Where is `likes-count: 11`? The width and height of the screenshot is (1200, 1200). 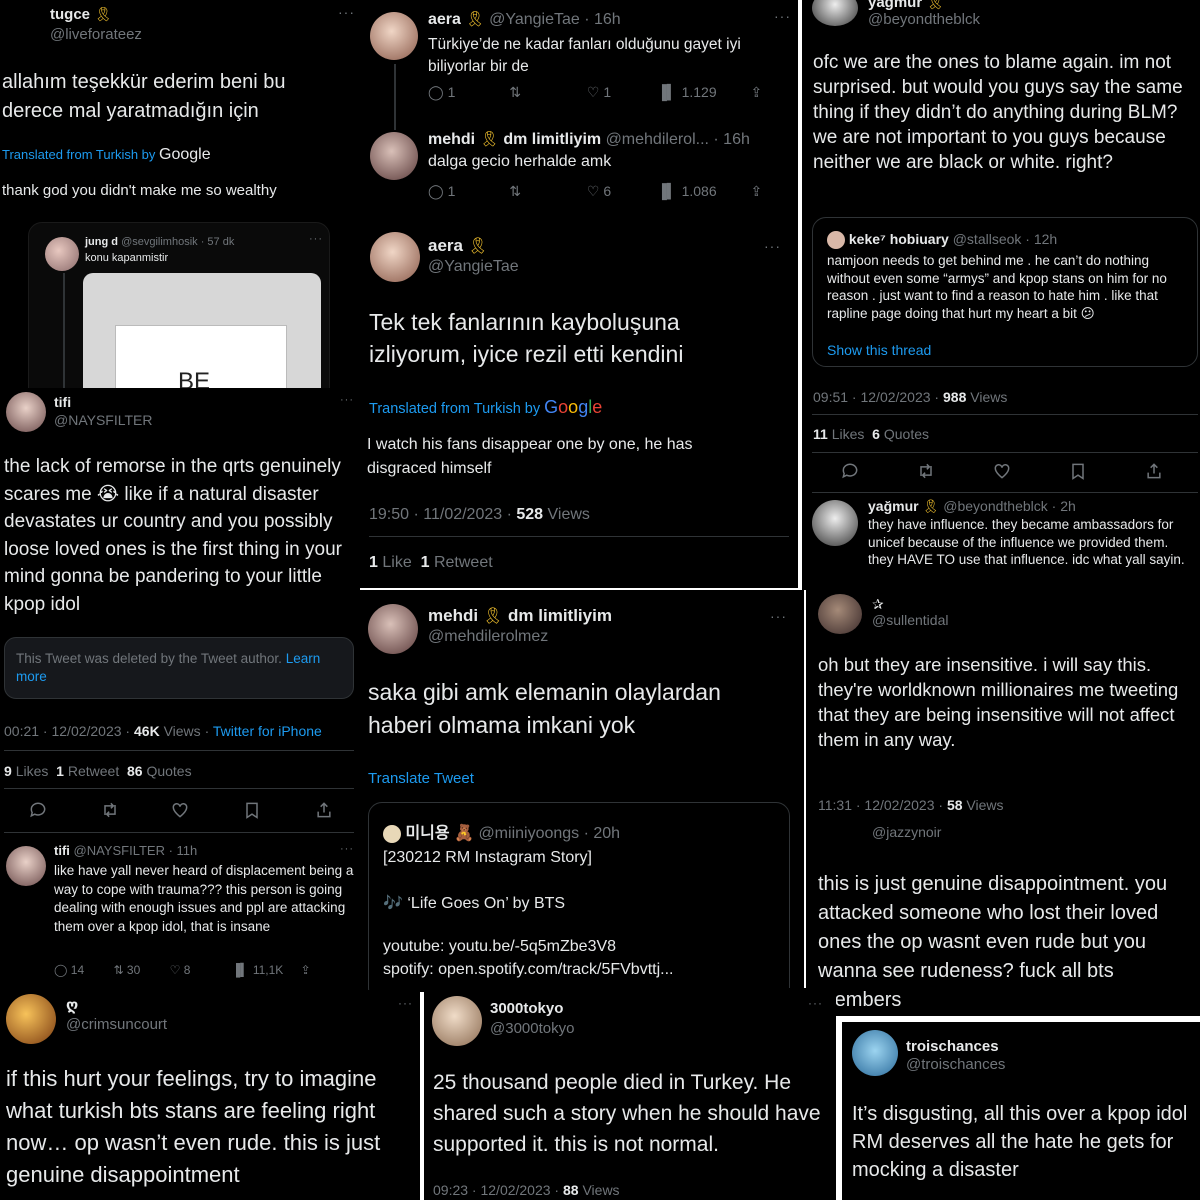 likes-count: 11 is located at coordinates (820, 434).